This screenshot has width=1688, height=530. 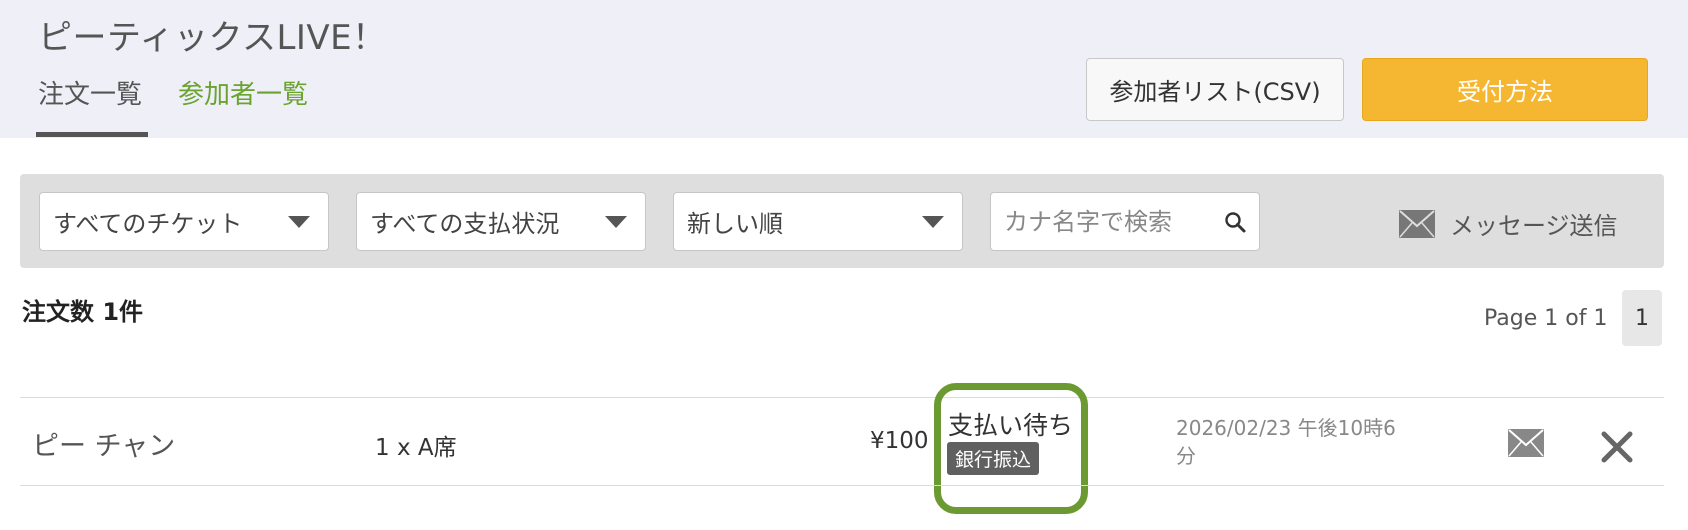 I want to click on search-box, so click(x=1125, y=221).